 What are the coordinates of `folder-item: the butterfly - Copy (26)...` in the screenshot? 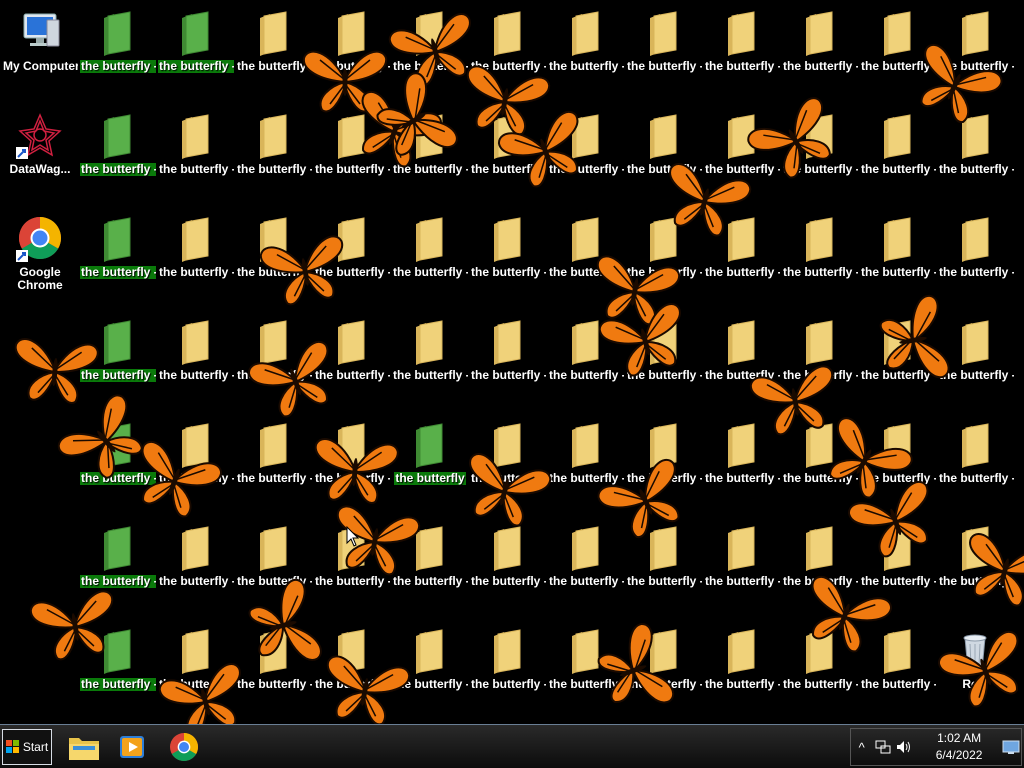 It's located at (430, 565).